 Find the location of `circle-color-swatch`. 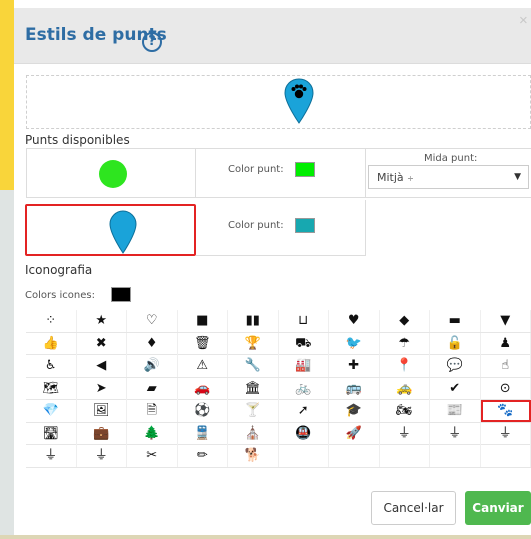

circle-color-swatch is located at coordinates (305, 169).